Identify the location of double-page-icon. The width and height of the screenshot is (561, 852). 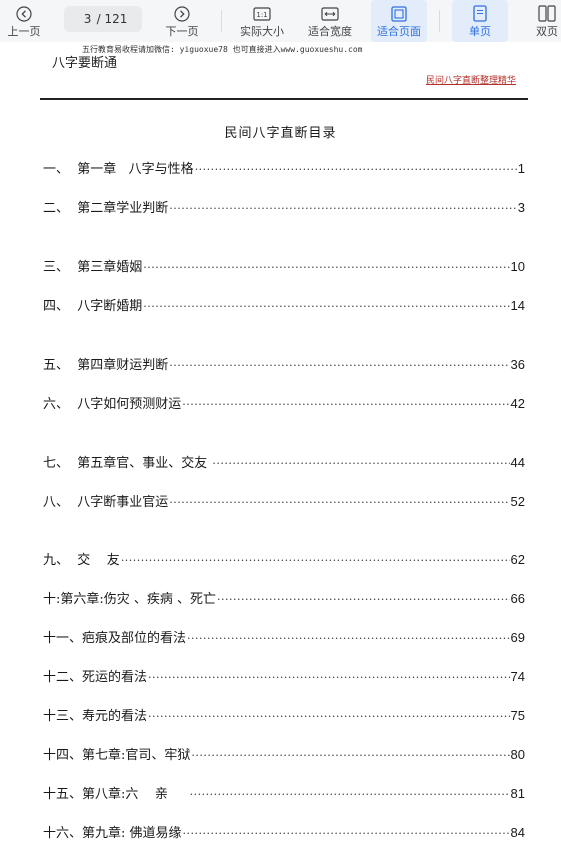
(547, 14).